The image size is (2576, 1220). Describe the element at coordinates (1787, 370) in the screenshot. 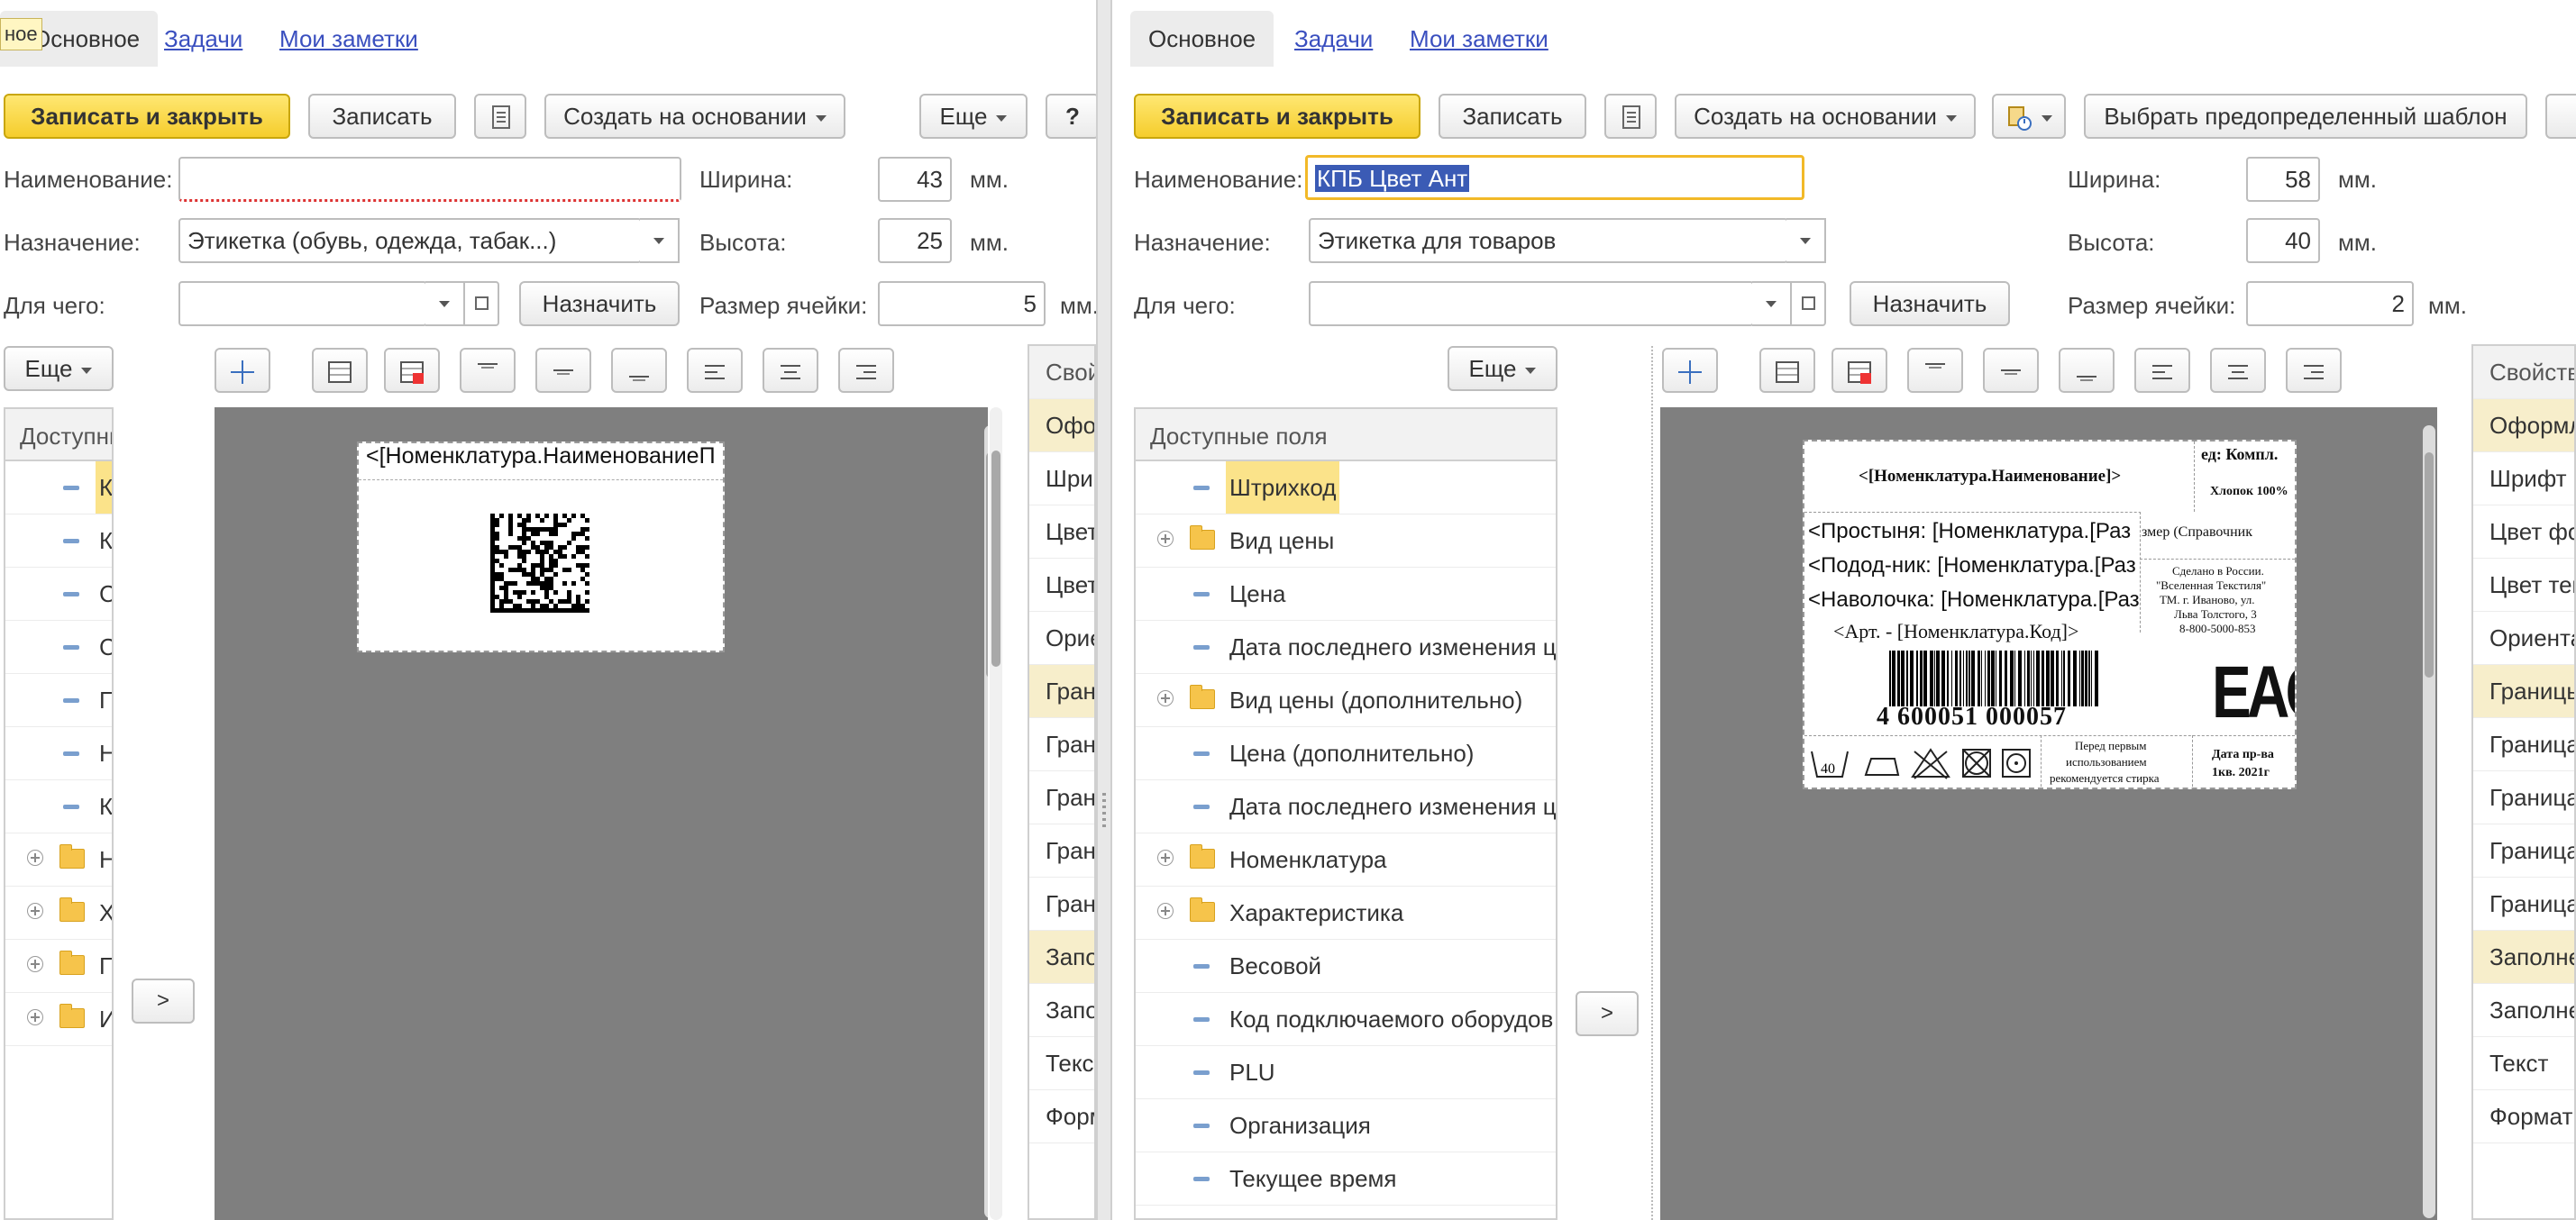

I see `insert-field-button` at that location.